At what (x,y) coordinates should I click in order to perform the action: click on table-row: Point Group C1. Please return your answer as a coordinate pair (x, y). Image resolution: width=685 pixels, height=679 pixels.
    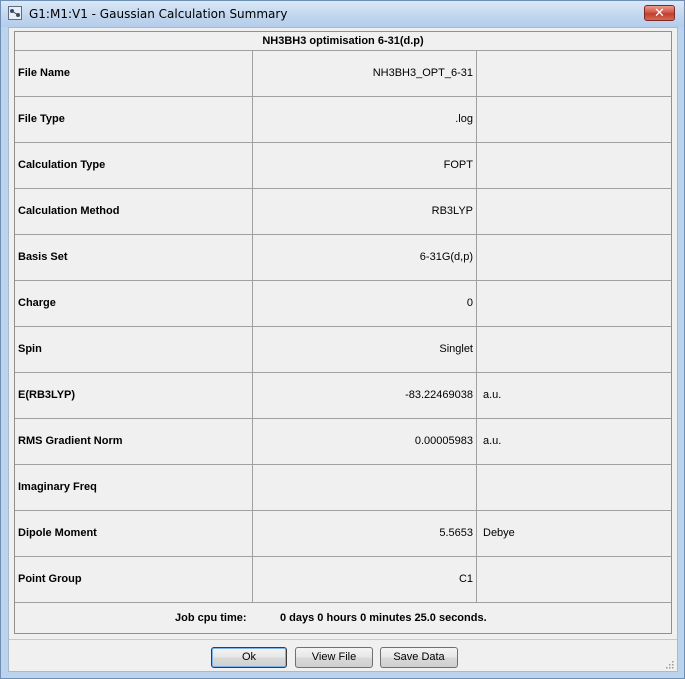
    Looking at the image, I should click on (343, 580).